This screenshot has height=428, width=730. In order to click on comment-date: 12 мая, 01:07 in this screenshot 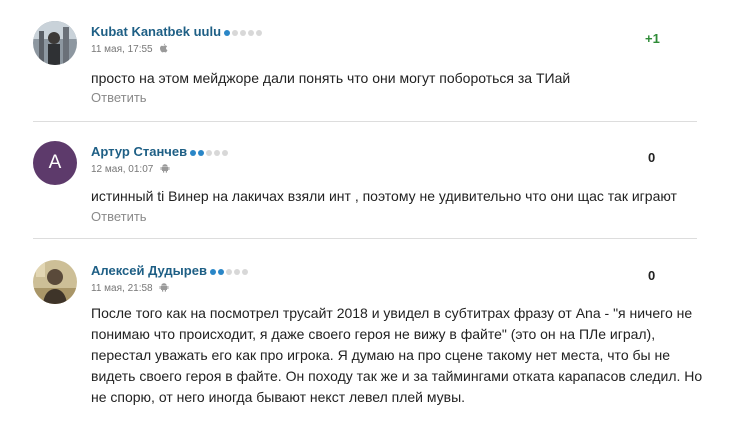, I will do `click(122, 170)`.